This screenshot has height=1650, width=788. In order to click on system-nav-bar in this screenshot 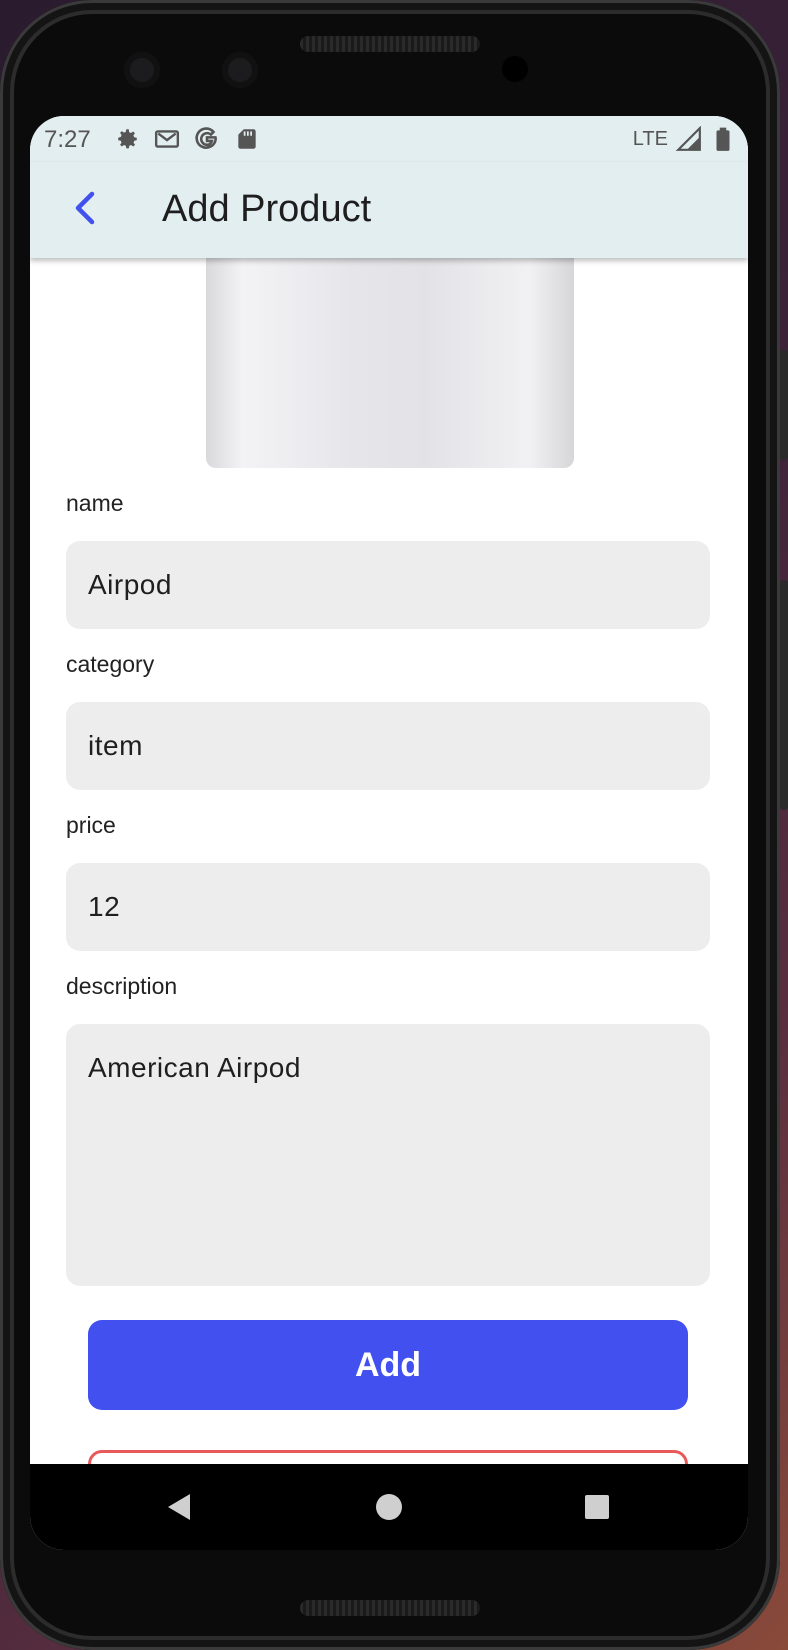, I will do `click(389, 1507)`.